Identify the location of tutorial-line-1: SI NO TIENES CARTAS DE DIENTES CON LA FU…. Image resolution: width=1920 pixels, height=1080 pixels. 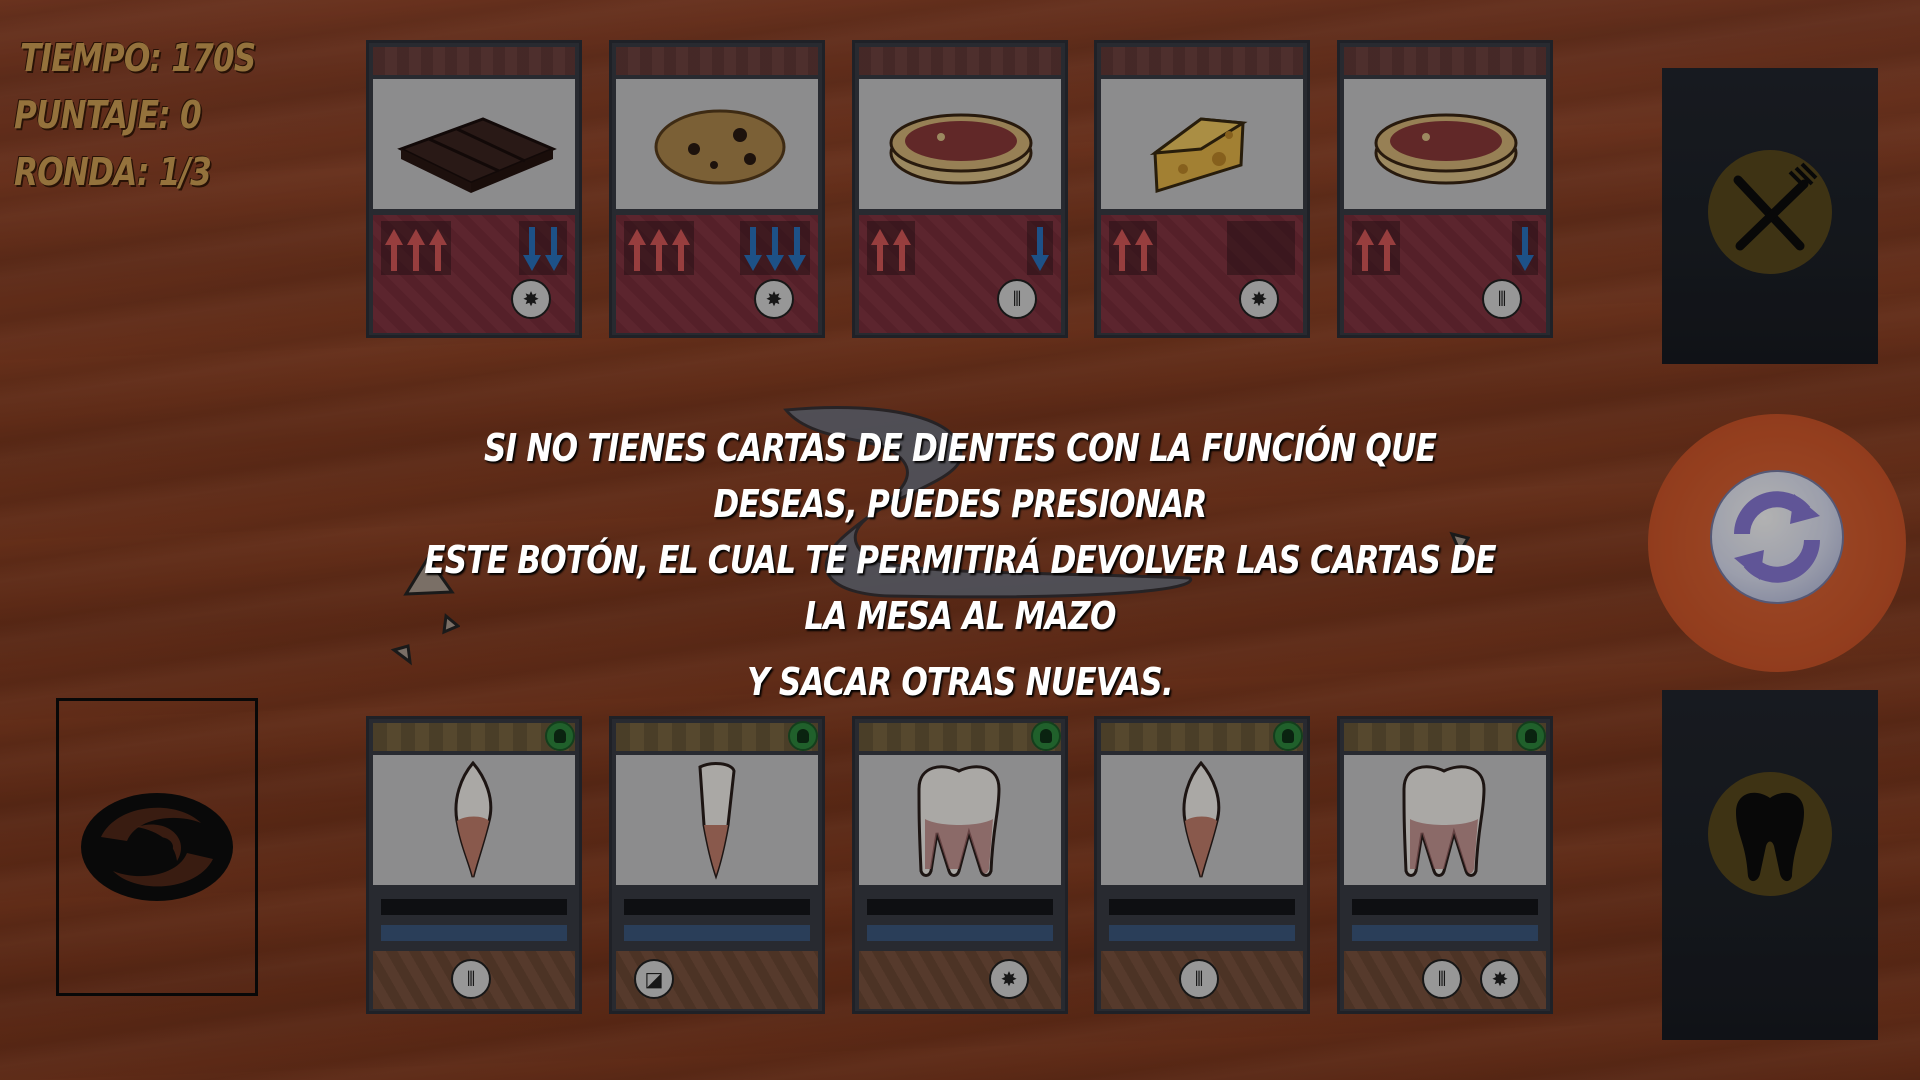
(960, 476).